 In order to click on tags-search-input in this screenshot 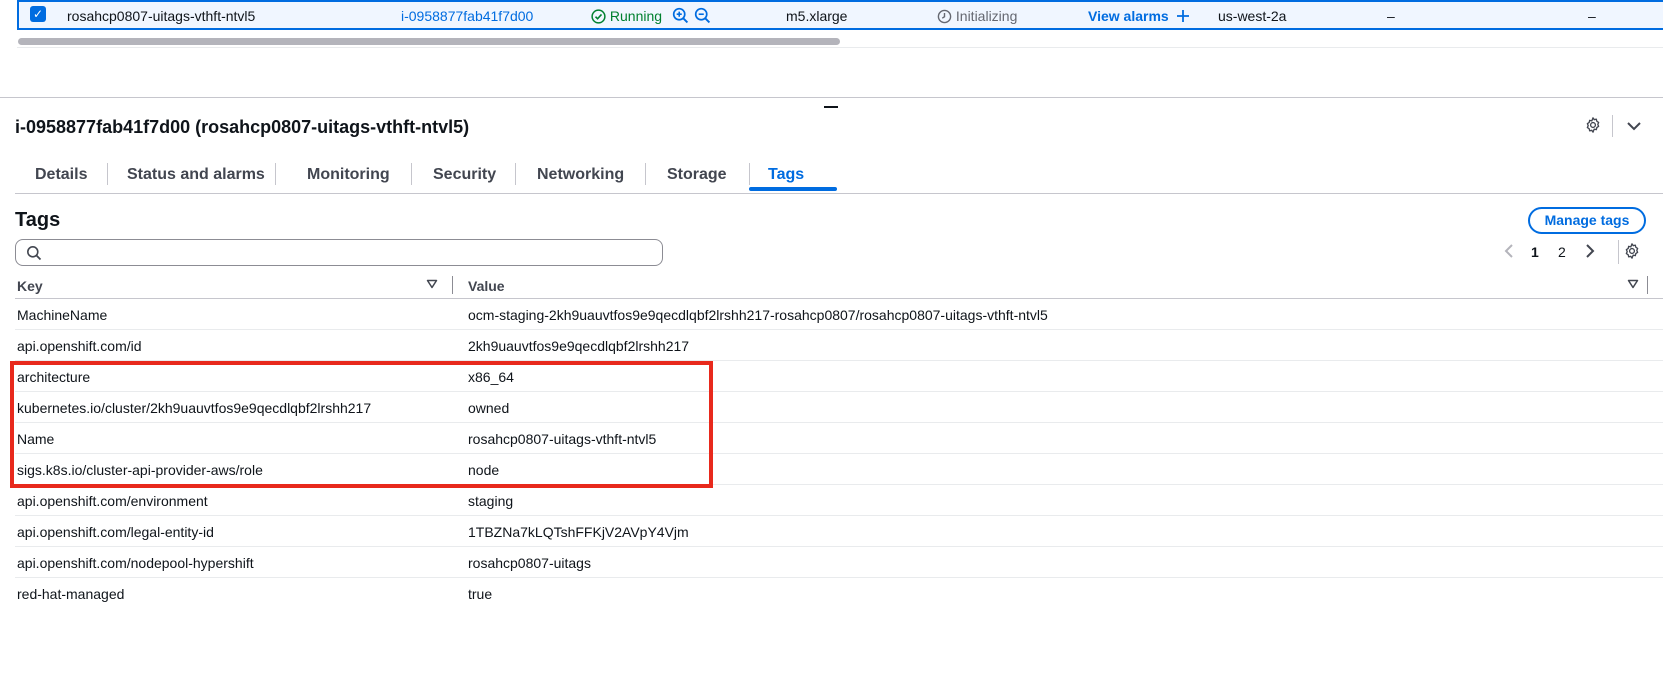, I will do `click(350, 253)`.